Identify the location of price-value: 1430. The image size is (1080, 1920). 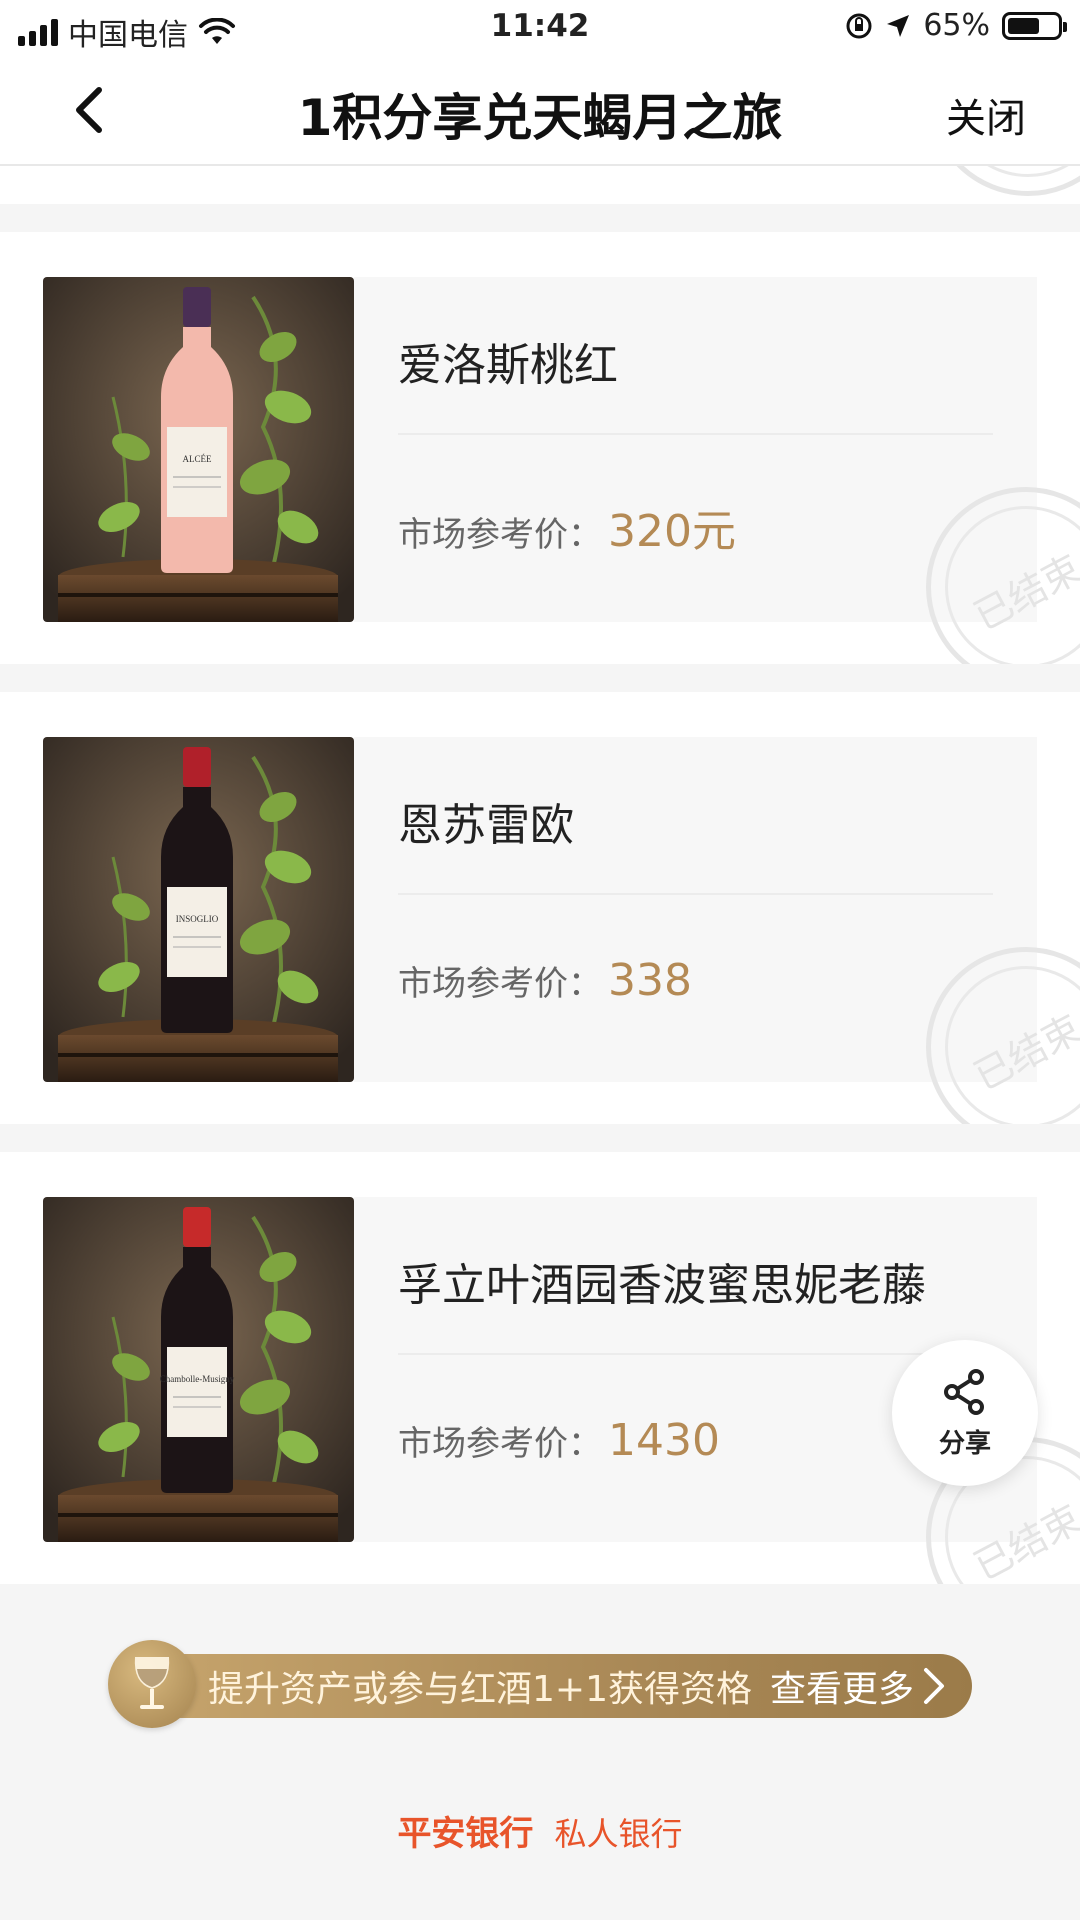
(664, 1440).